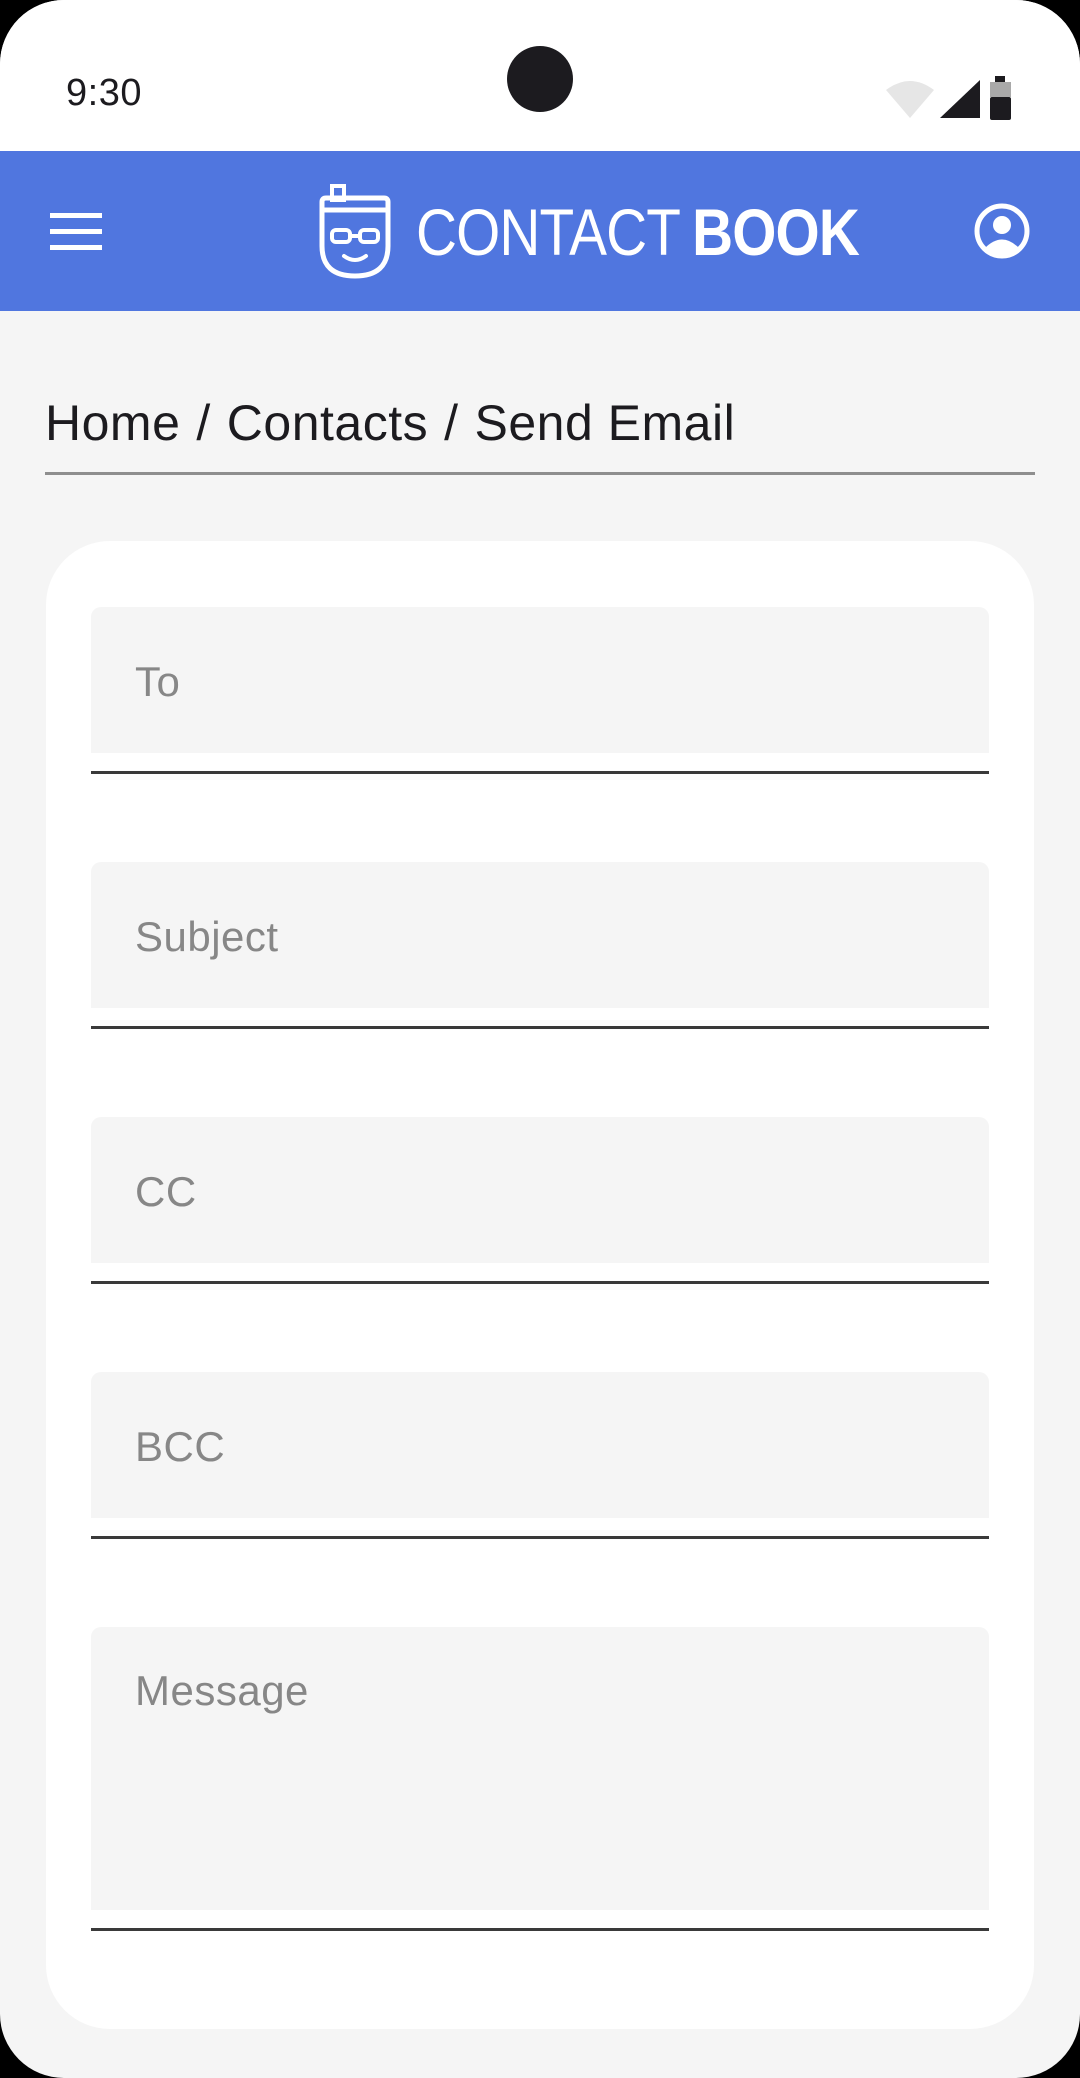 The image size is (1080, 2078). What do you see at coordinates (960, 99) in the screenshot?
I see `cellular-signal-icon` at bounding box center [960, 99].